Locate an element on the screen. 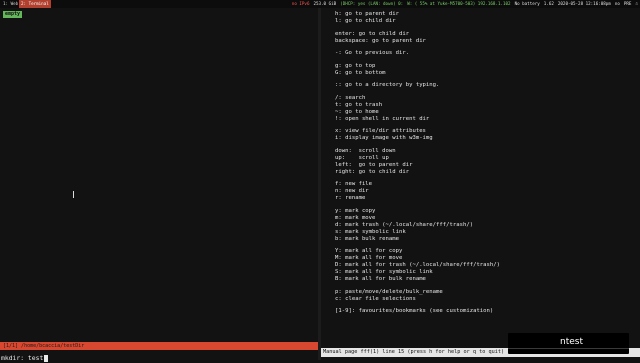 The image size is (640, 363). help-line: b: mark bulk rename is located at coordinates (367, 238).